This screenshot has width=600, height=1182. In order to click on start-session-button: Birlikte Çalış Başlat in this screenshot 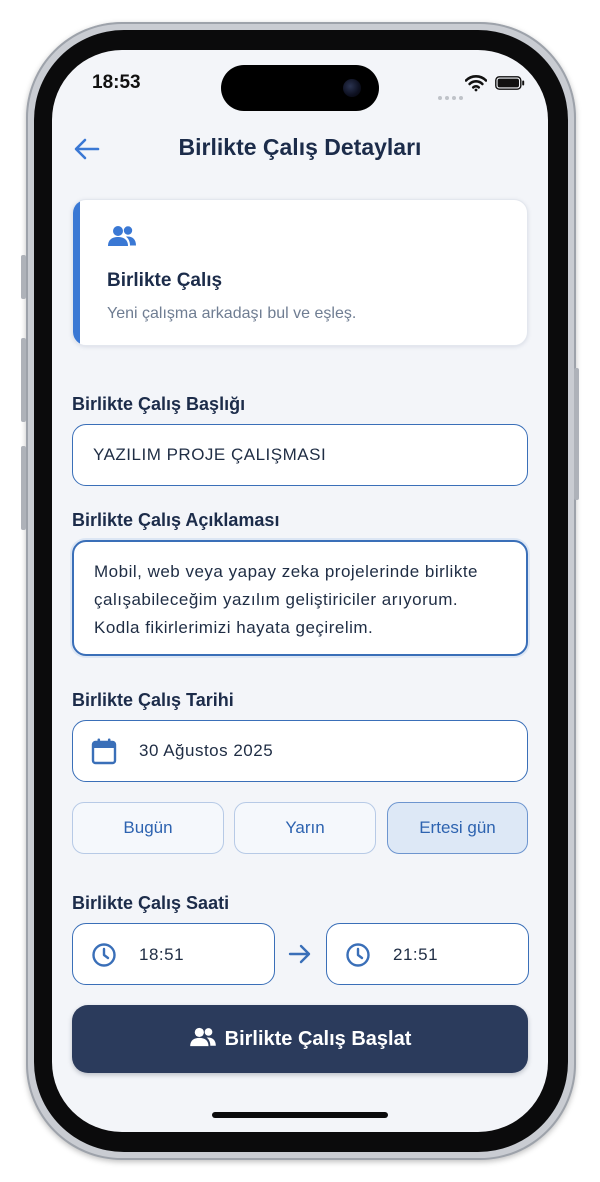, I will do `click(300, 1039)`.